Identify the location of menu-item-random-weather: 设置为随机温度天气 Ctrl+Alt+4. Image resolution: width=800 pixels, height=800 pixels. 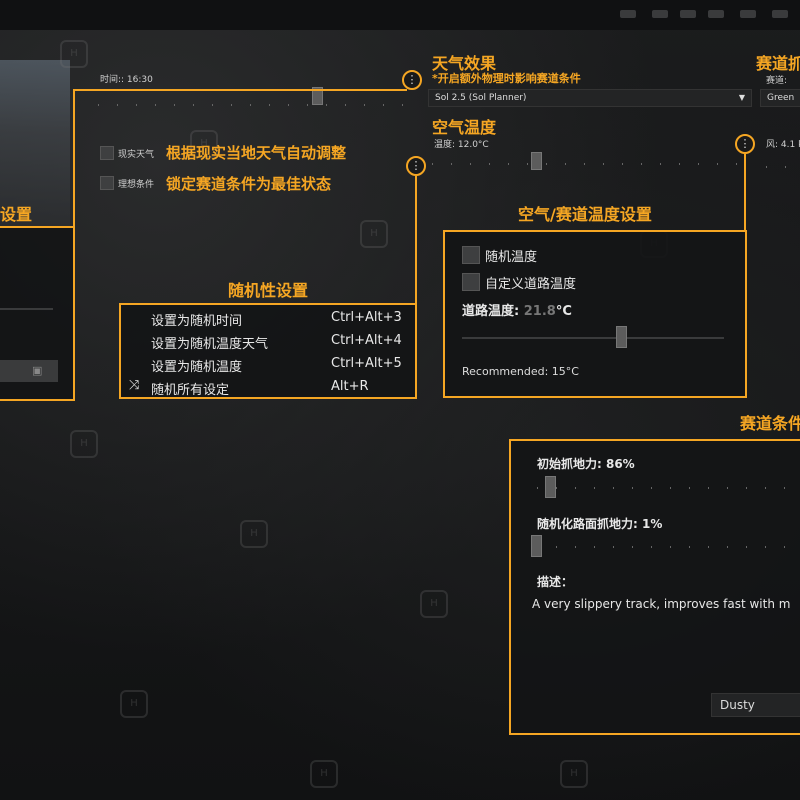
(269, 341).